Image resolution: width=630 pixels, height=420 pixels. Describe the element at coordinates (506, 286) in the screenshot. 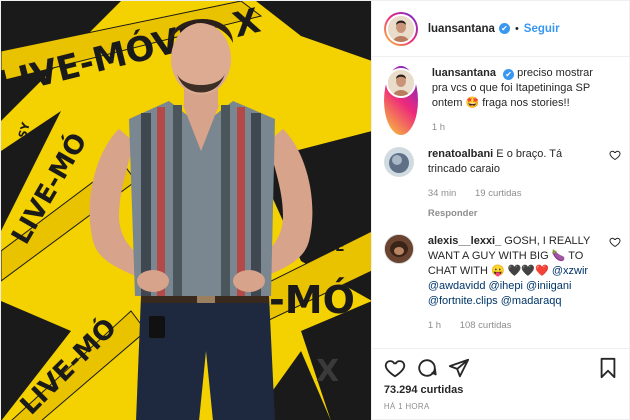

I see `mention-link: @ihepi` at that location.